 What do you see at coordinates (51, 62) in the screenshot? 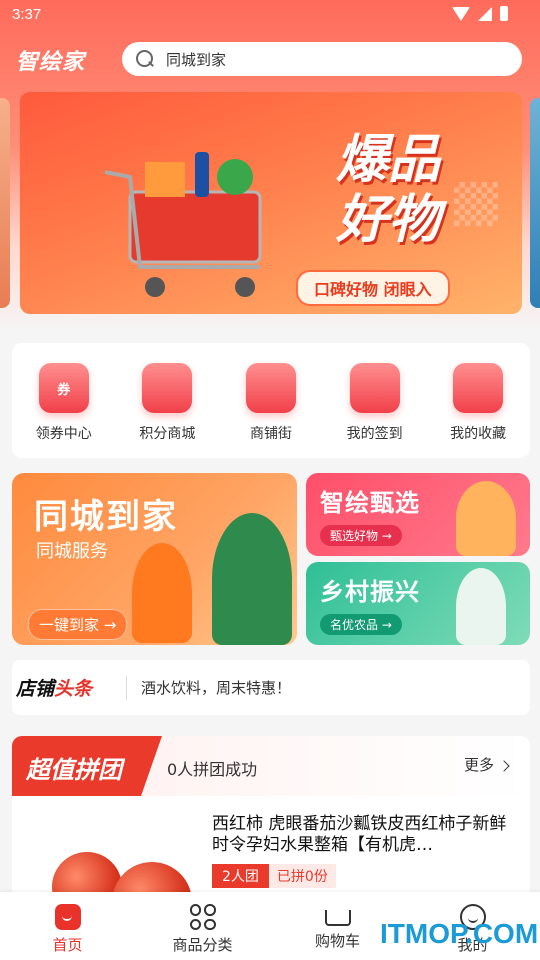
I see `app-logo: 智绘家` at bounding box center [51, 62].